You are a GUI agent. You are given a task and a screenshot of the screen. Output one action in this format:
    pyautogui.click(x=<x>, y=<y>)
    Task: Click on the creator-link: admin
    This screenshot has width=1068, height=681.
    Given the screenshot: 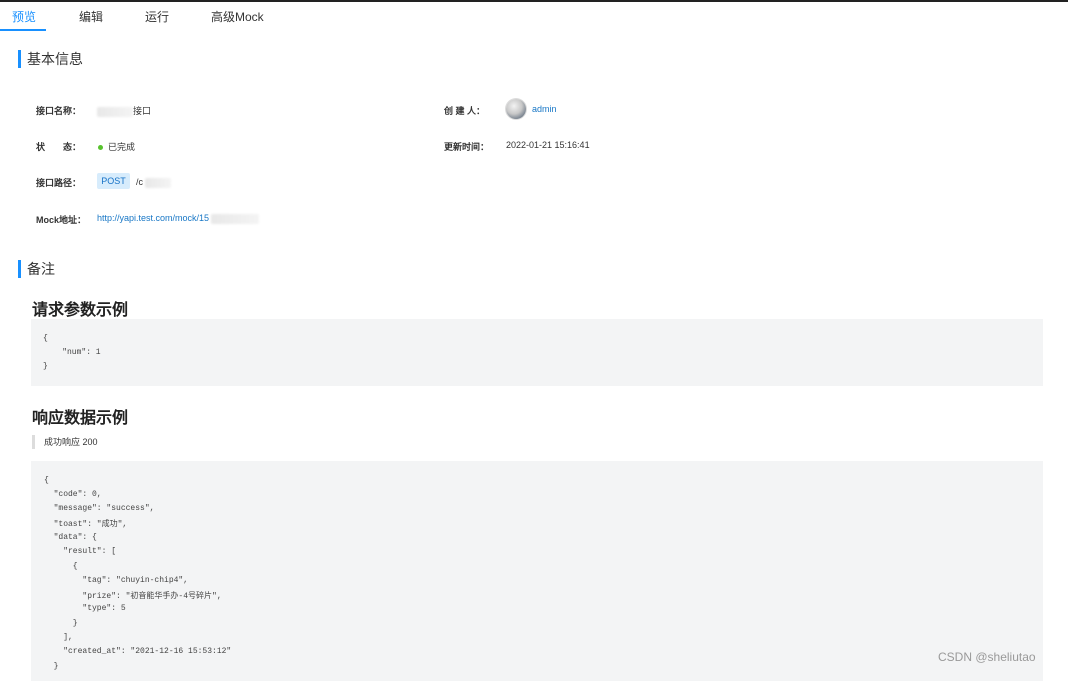 What is the action you would take?
    pyautogui.click(x=544, y=109)
    